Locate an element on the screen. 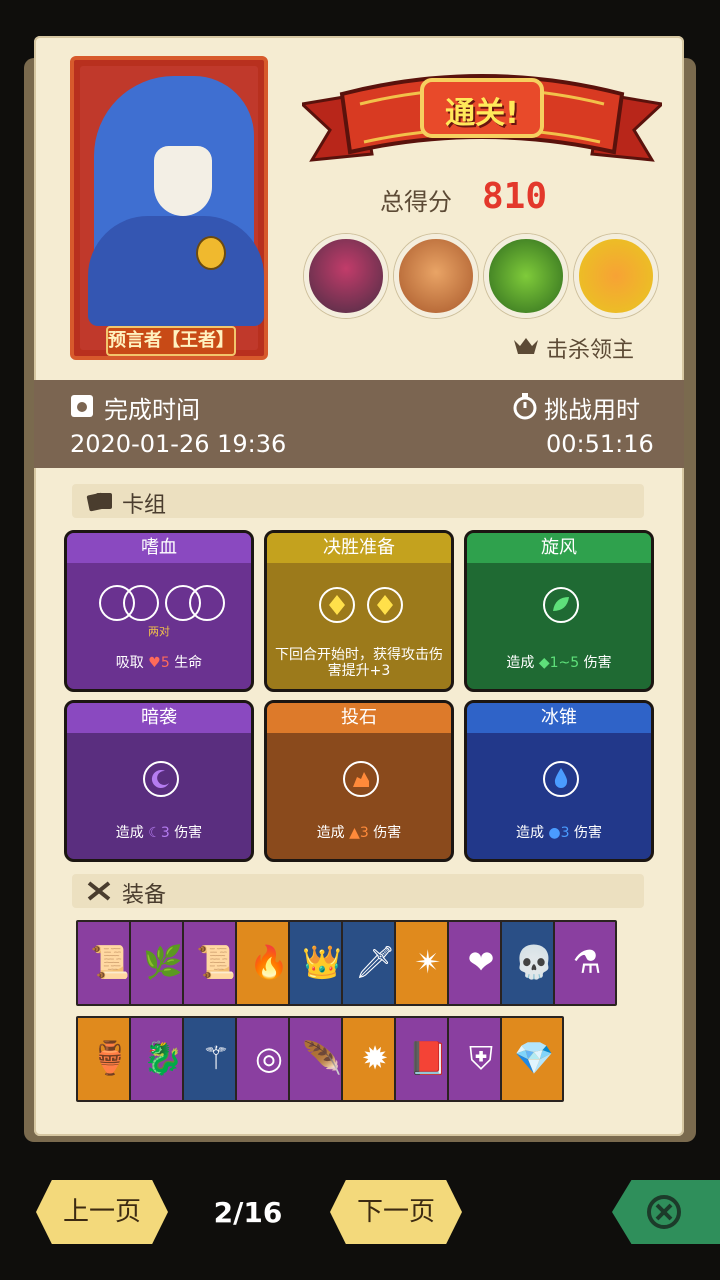 This screenshot has width=720, height=1280. desc-prefix: 吸取 is located at coordinates (129, 663).